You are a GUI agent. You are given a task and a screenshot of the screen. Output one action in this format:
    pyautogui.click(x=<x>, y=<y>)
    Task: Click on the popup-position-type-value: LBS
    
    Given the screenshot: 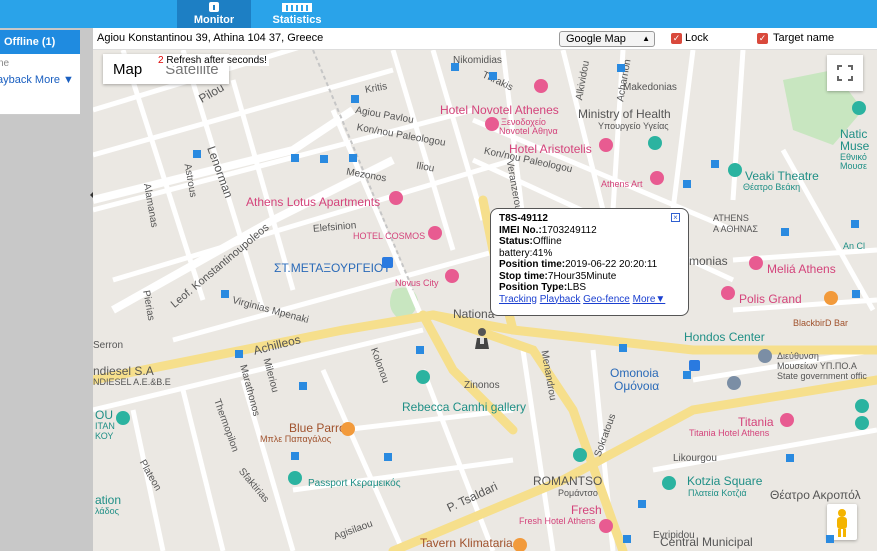 What is the action you would take?
    pyautogui.click(x=577, y=287)
    